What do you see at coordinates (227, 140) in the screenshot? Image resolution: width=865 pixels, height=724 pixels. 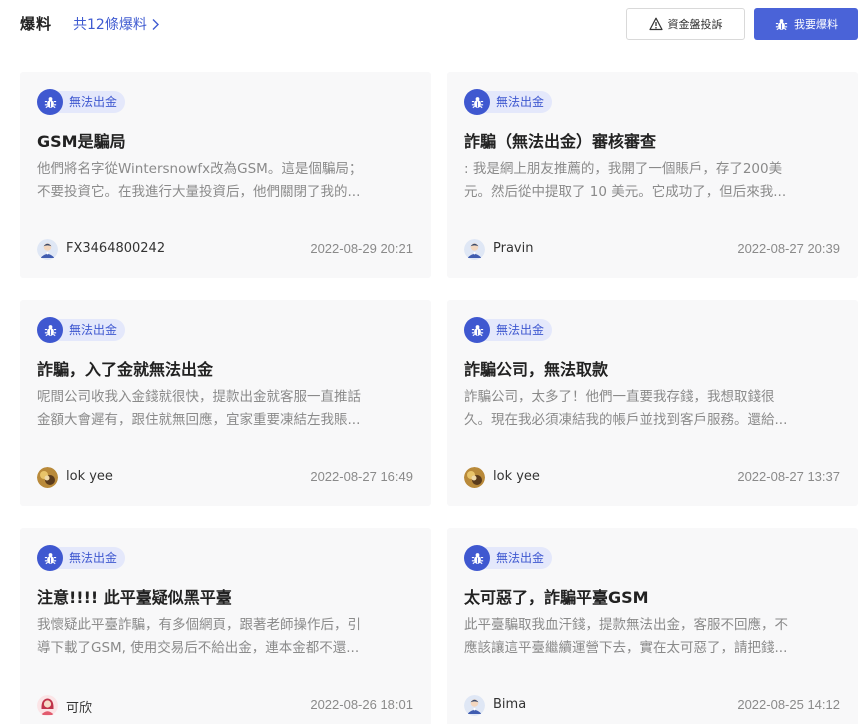 I see `report-title: GSM是騙局` at bounding box center [227, 140].